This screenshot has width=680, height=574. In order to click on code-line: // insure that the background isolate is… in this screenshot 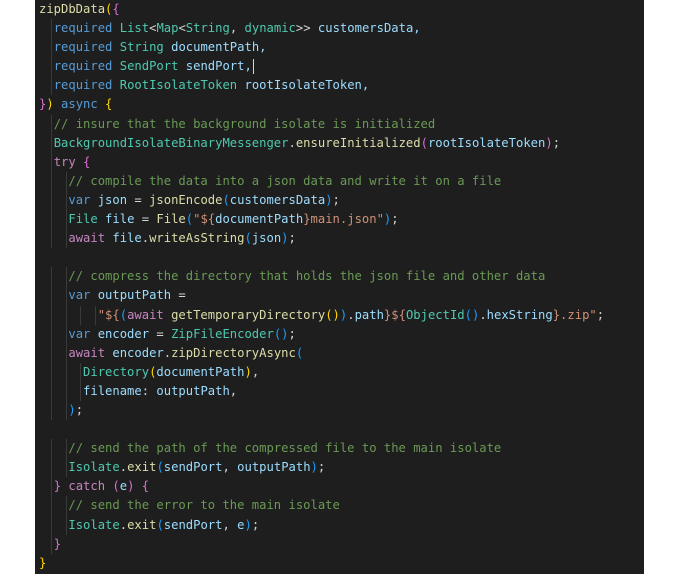, I will do `click(339, 124)`.